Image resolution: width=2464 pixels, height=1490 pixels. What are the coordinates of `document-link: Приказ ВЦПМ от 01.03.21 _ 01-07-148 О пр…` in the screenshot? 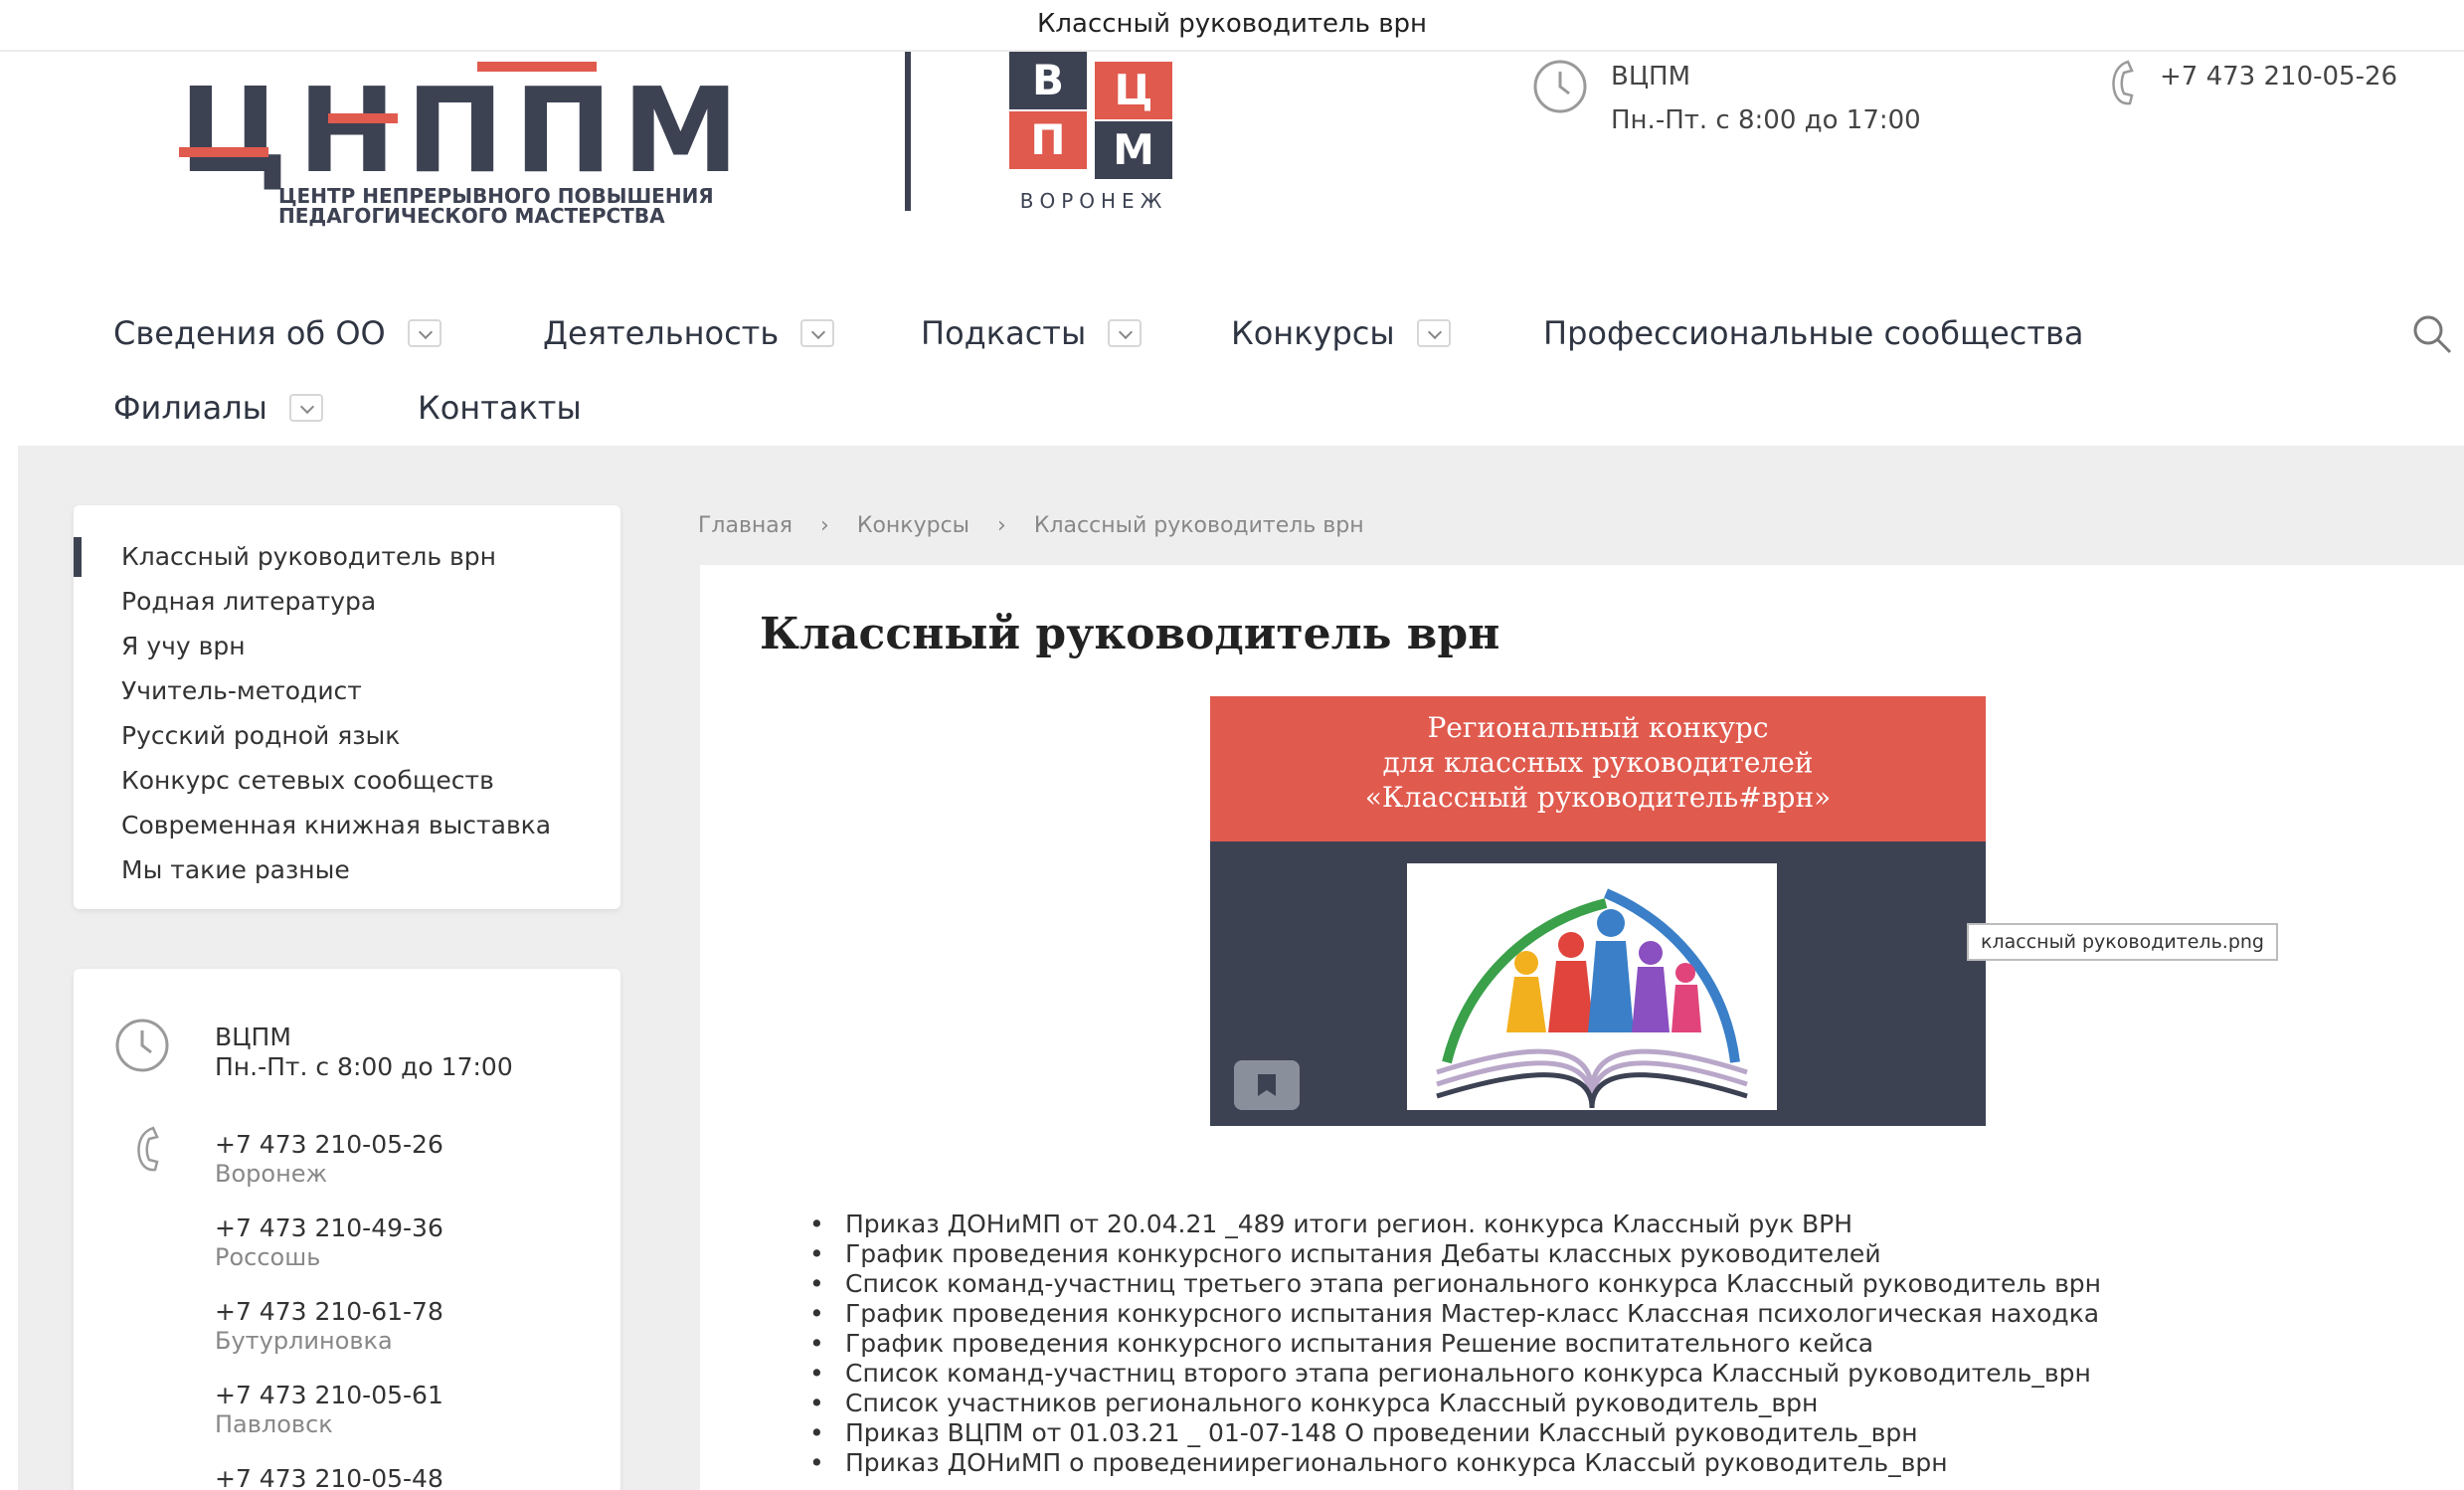 It's located at (1614, 1433).